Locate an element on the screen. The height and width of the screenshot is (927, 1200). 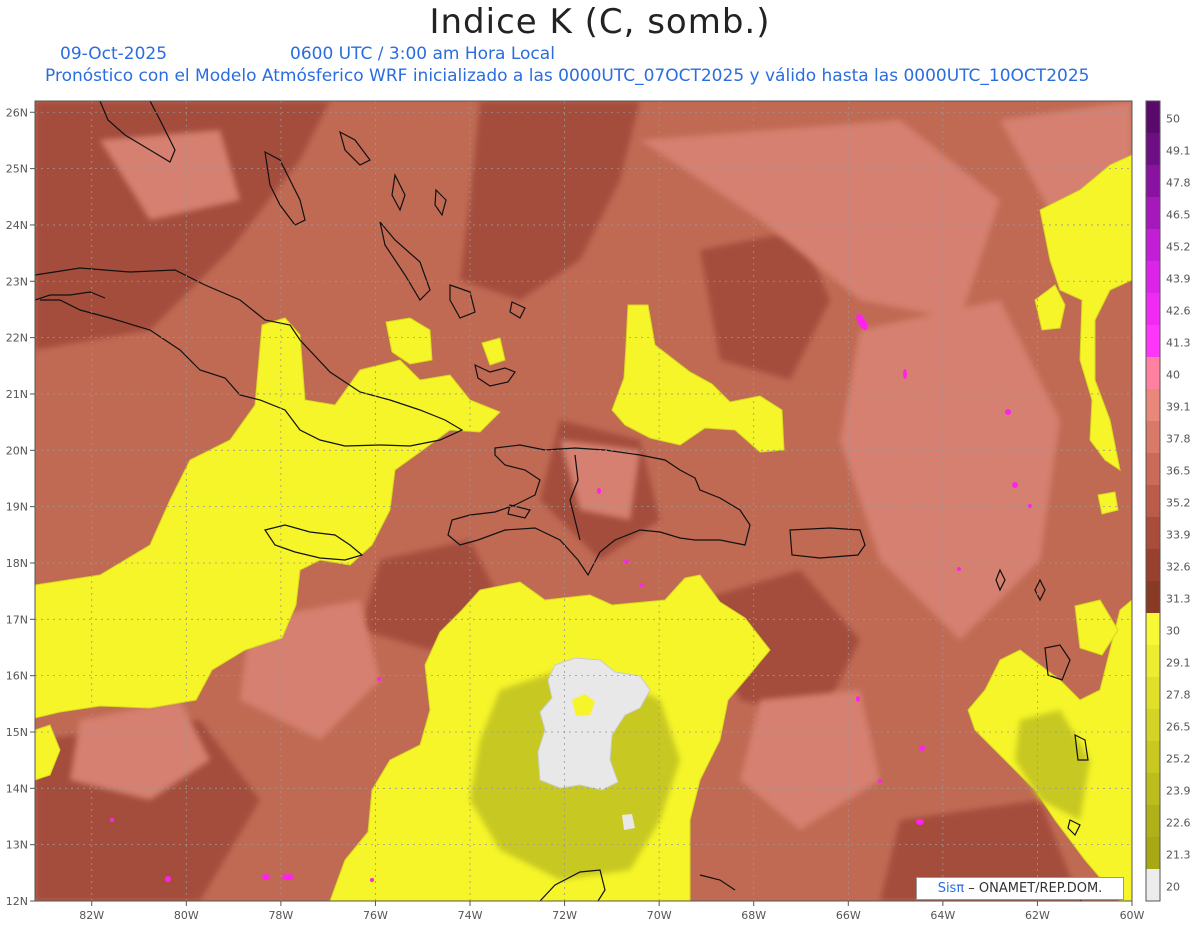
credit-brand: Sisπ is located at coordinates (951, 888).